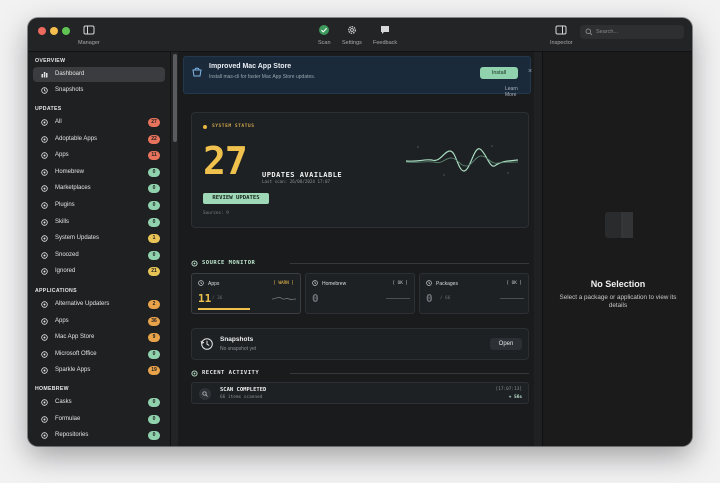  I want to click on sidebar-item-apps: Apps 11, so click(99, 155).